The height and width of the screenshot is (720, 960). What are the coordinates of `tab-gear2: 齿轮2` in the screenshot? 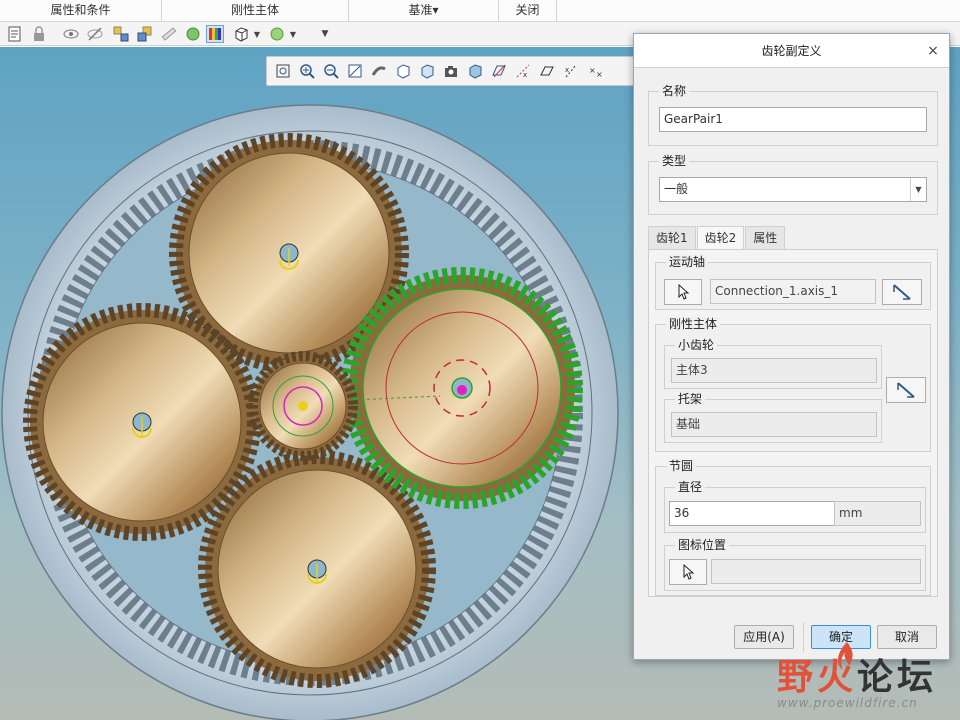 It's located at (720, 238).